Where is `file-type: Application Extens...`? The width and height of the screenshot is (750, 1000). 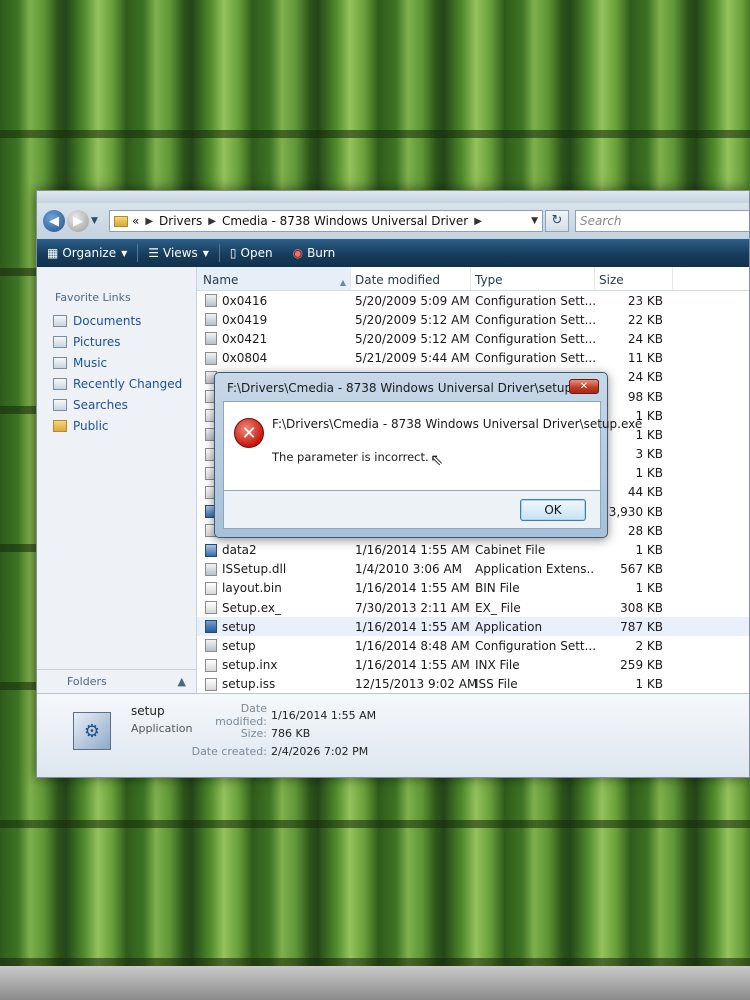 file-type: Application Extens... is located at coordinates (535, 569).